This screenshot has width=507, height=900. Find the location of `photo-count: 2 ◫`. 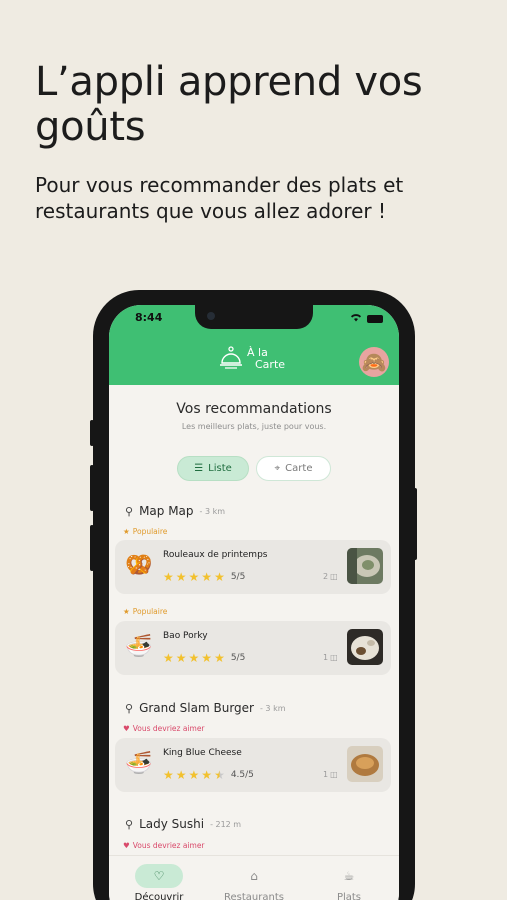

photo-count: 2 ◫ is located at coordinates (330, 576).